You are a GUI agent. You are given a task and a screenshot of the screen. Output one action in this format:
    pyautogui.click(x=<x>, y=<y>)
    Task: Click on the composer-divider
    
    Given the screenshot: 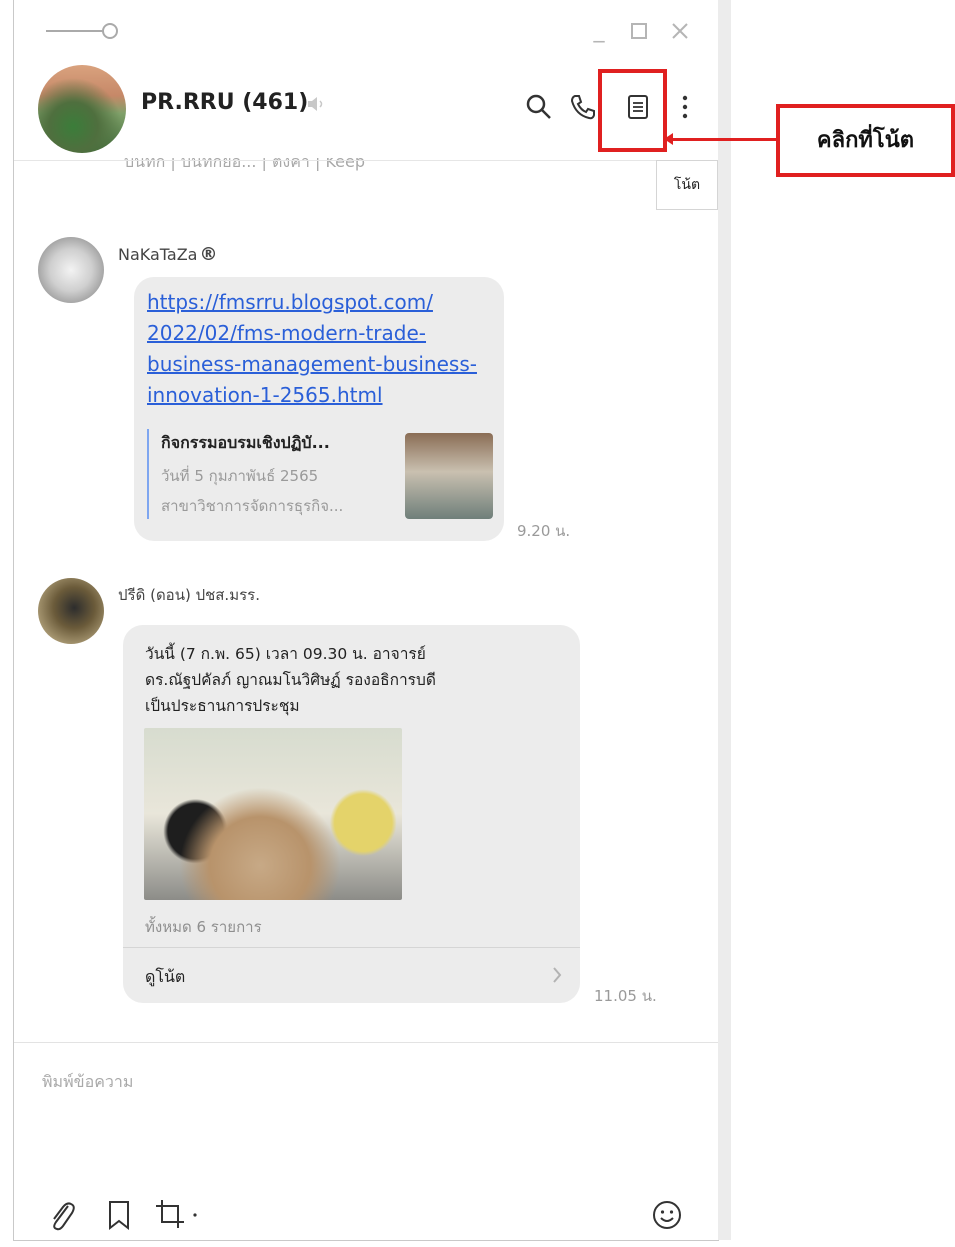 What is the action you would take?
    pyautogui.click(x=366, y=1042)
    